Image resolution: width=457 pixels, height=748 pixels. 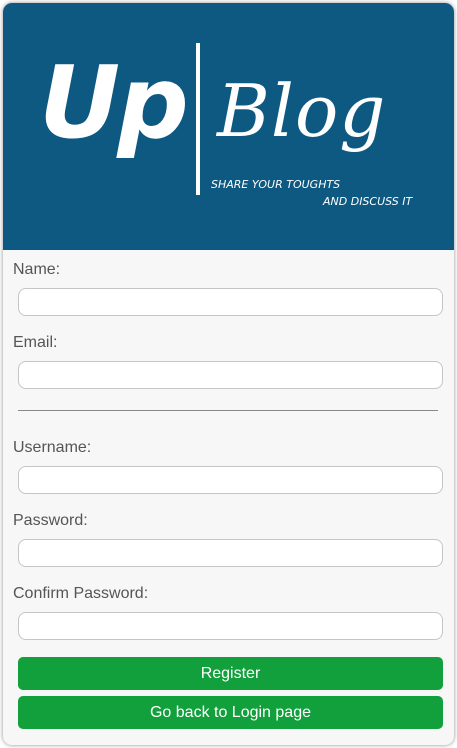 What do you see at coordinates (302, 111) in the screenshot?
I see `logo-blog-text: Blog` at bounding box center [302, 111].